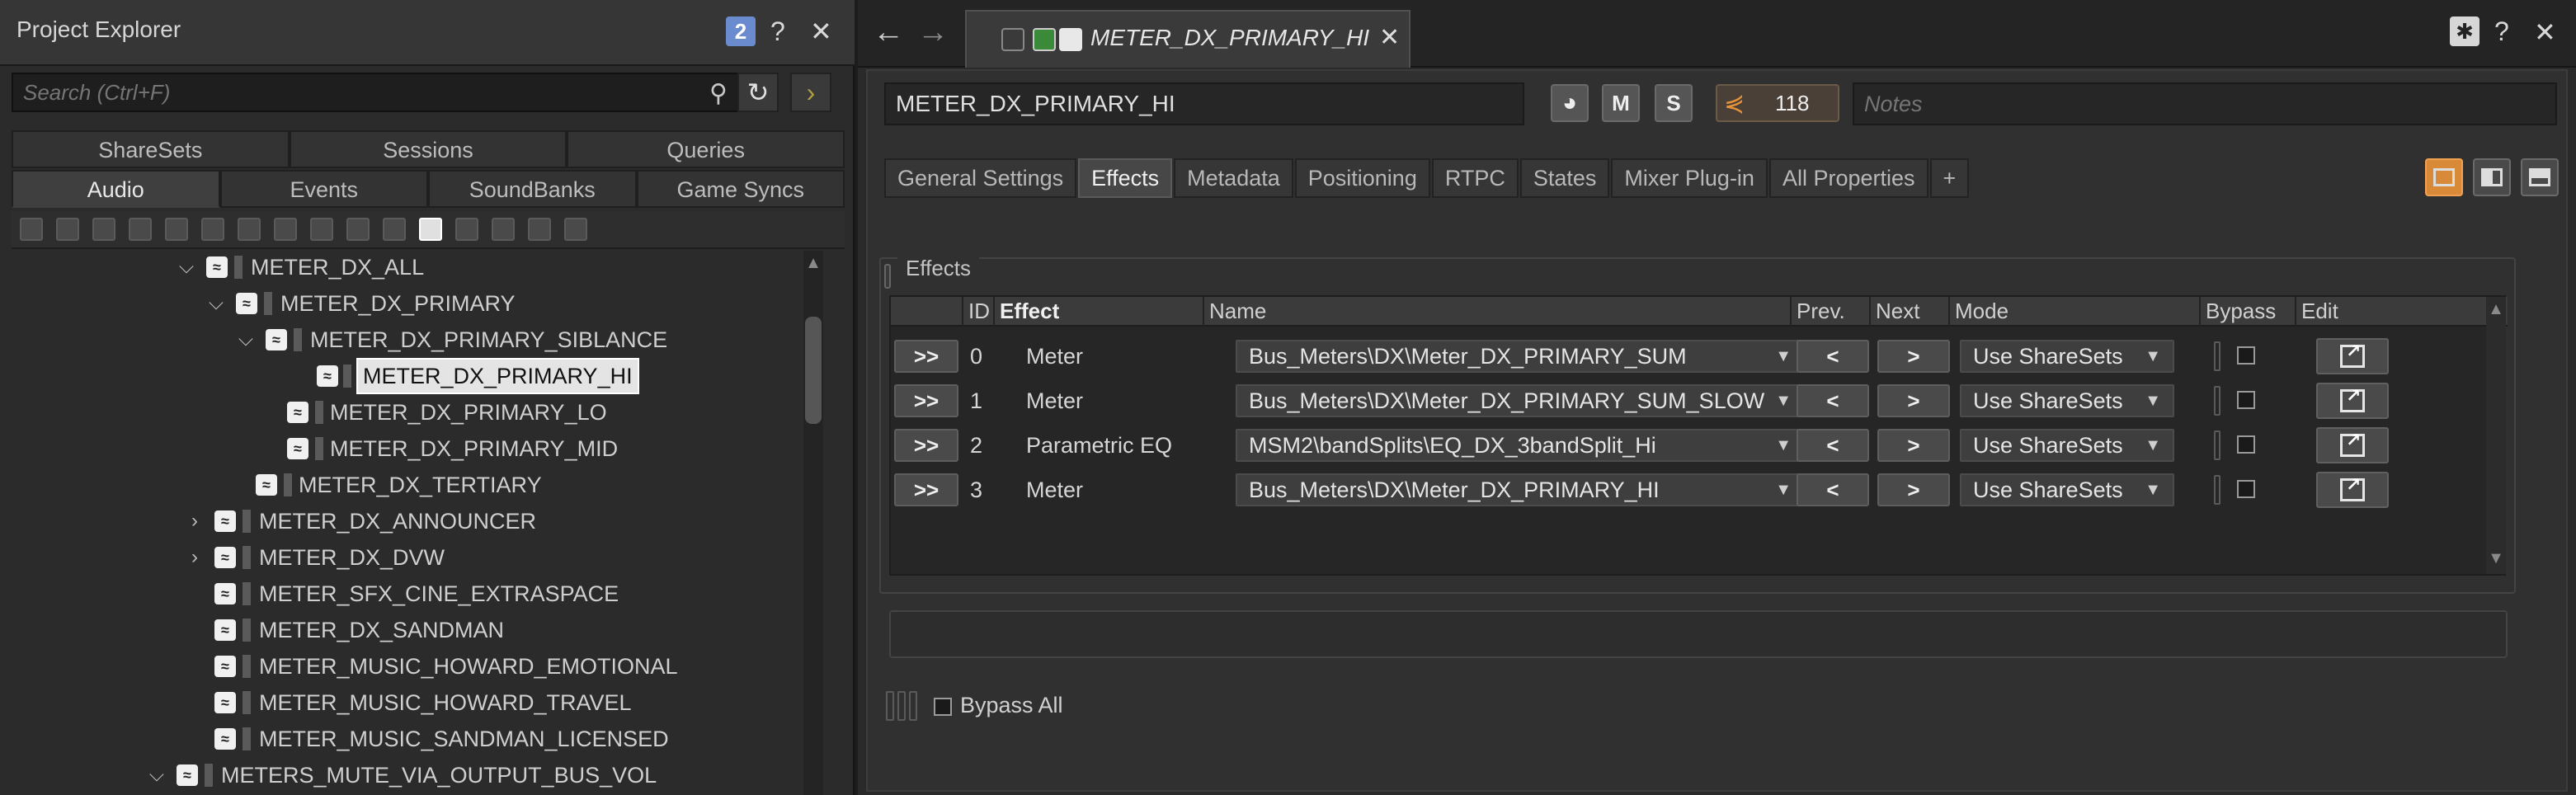  I want to click on tab-rtpc: RTPC, so click(1475, 178).